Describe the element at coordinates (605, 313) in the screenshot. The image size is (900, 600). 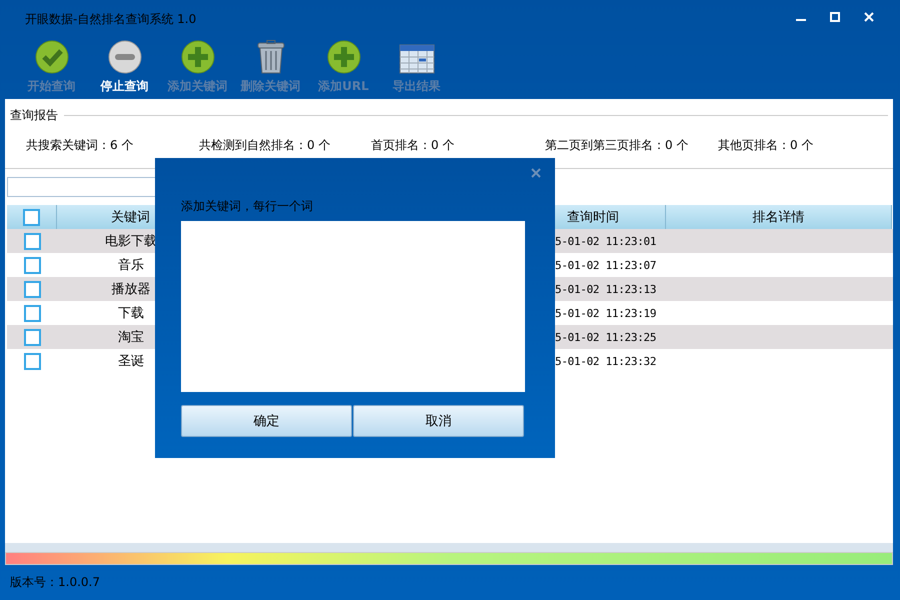
I see `table-cell: 5-01-02 11:23:19` at that location.